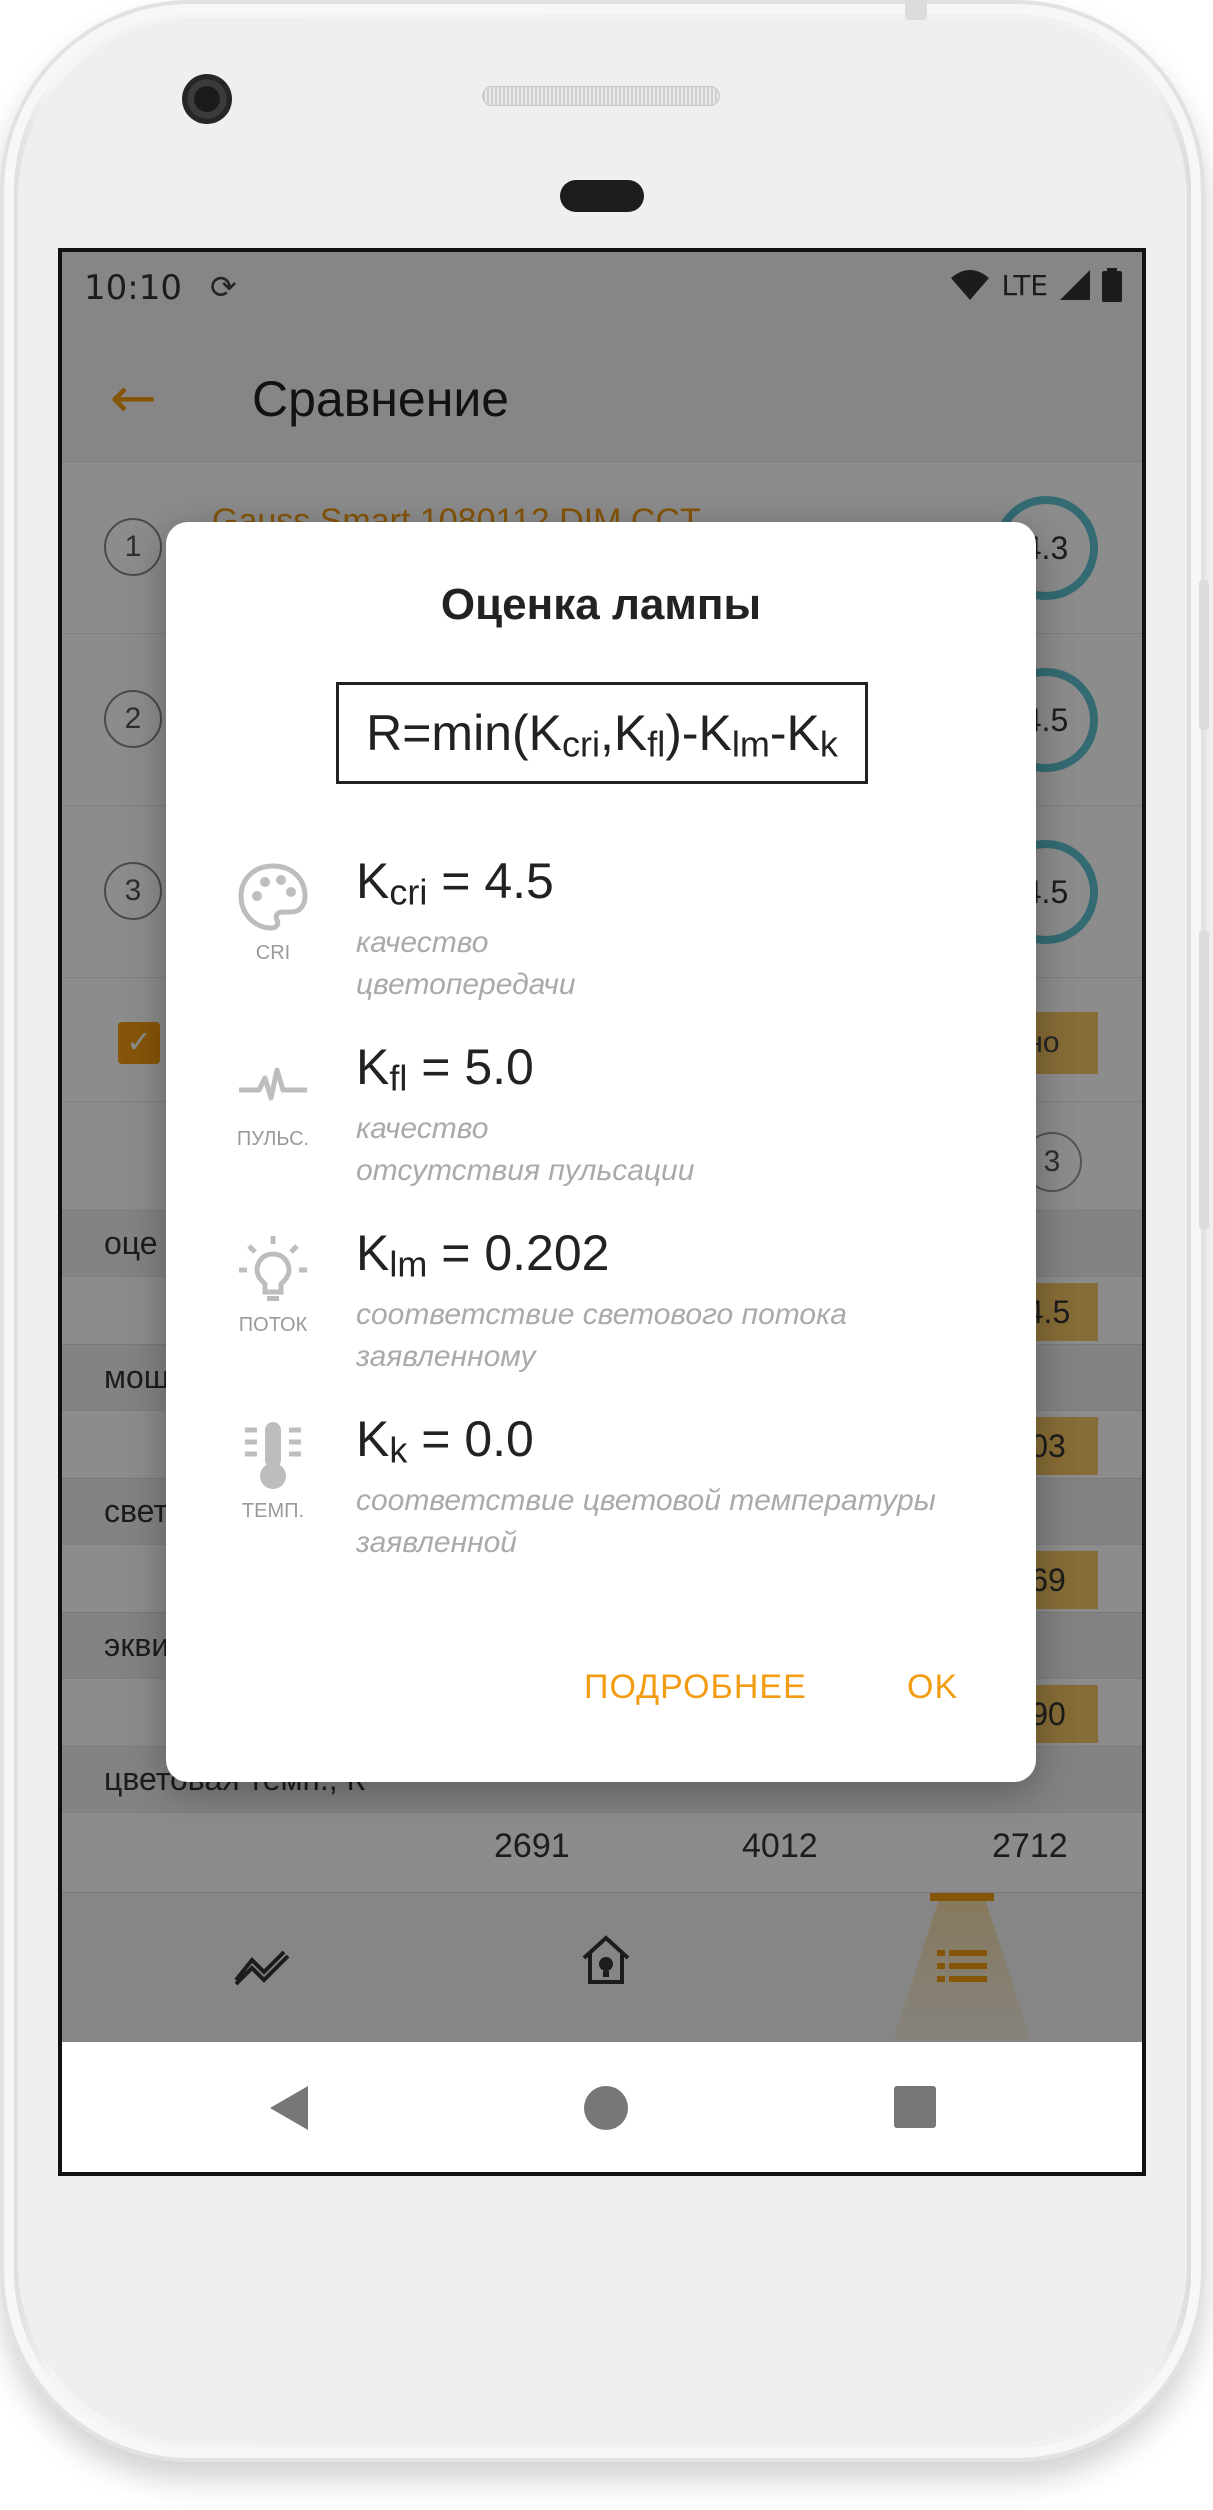  Describe the element at coordinates (602, 196) in the screenshot. I see `proximity-sensor` at that location.